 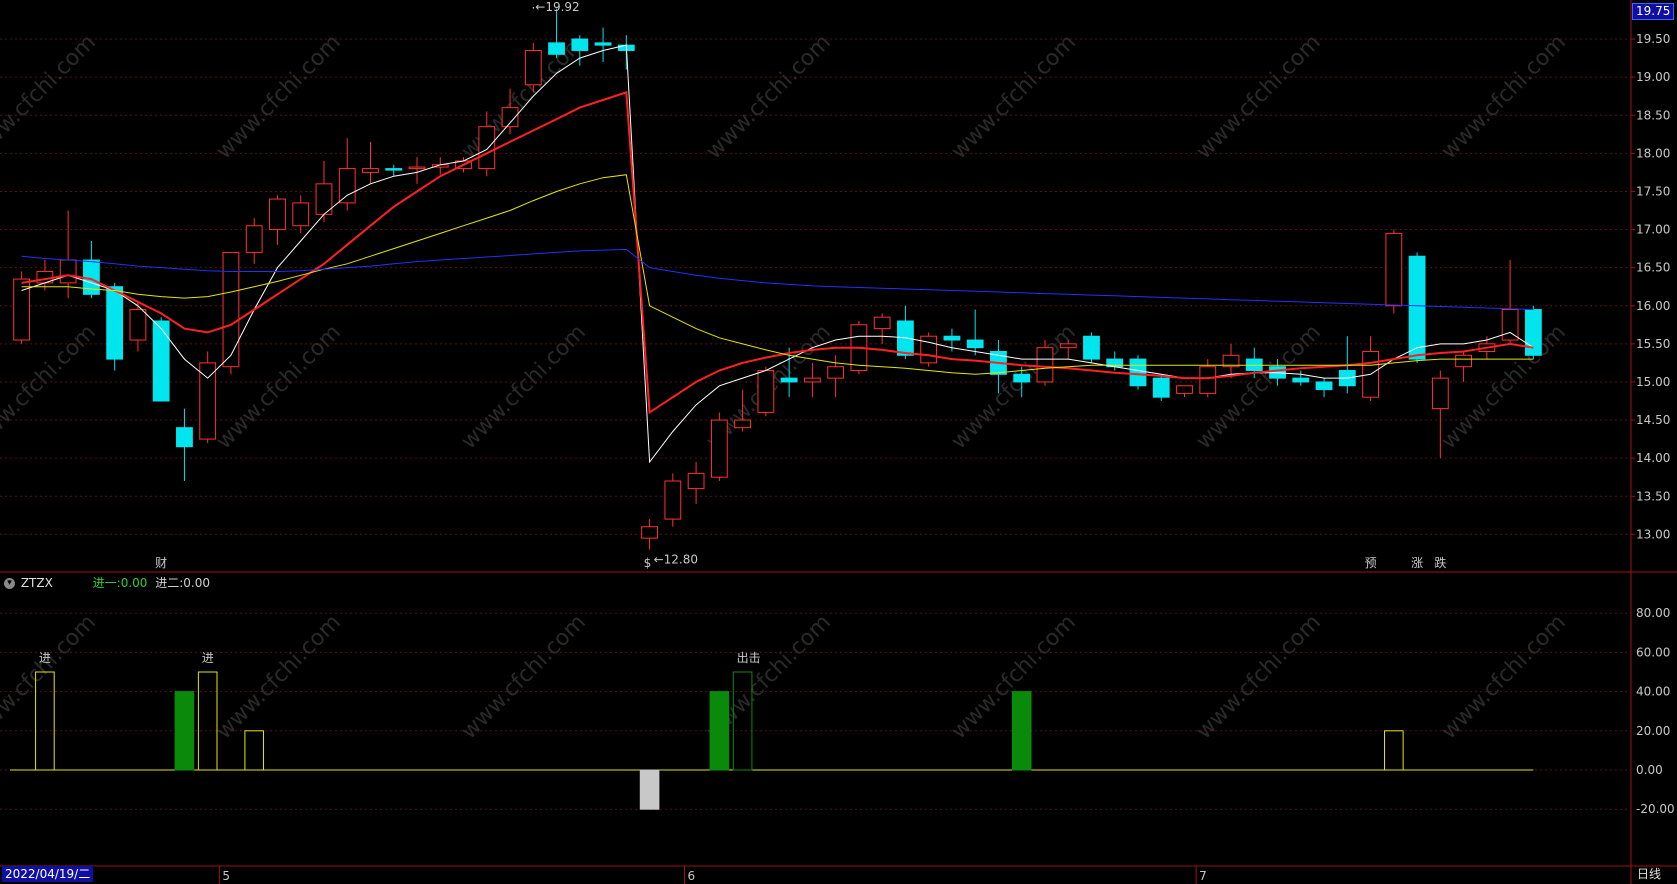 I want to click on indicator-toggle-icon: ▾, so click(x=9, y=583).